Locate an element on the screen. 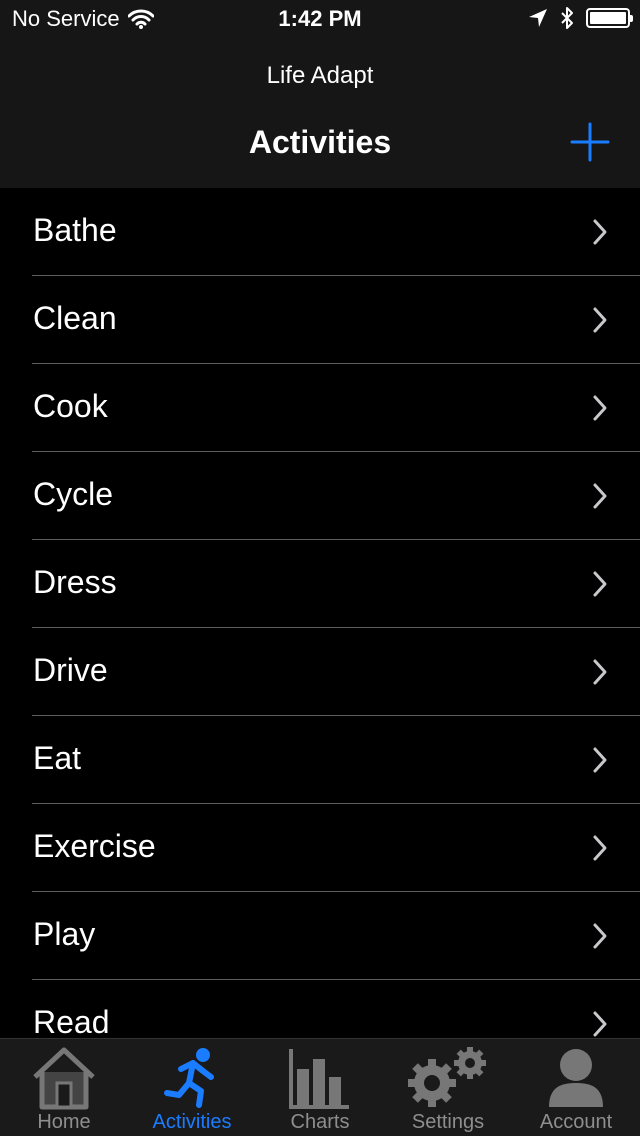  gears-icon is located at coordinates (447, 1077).